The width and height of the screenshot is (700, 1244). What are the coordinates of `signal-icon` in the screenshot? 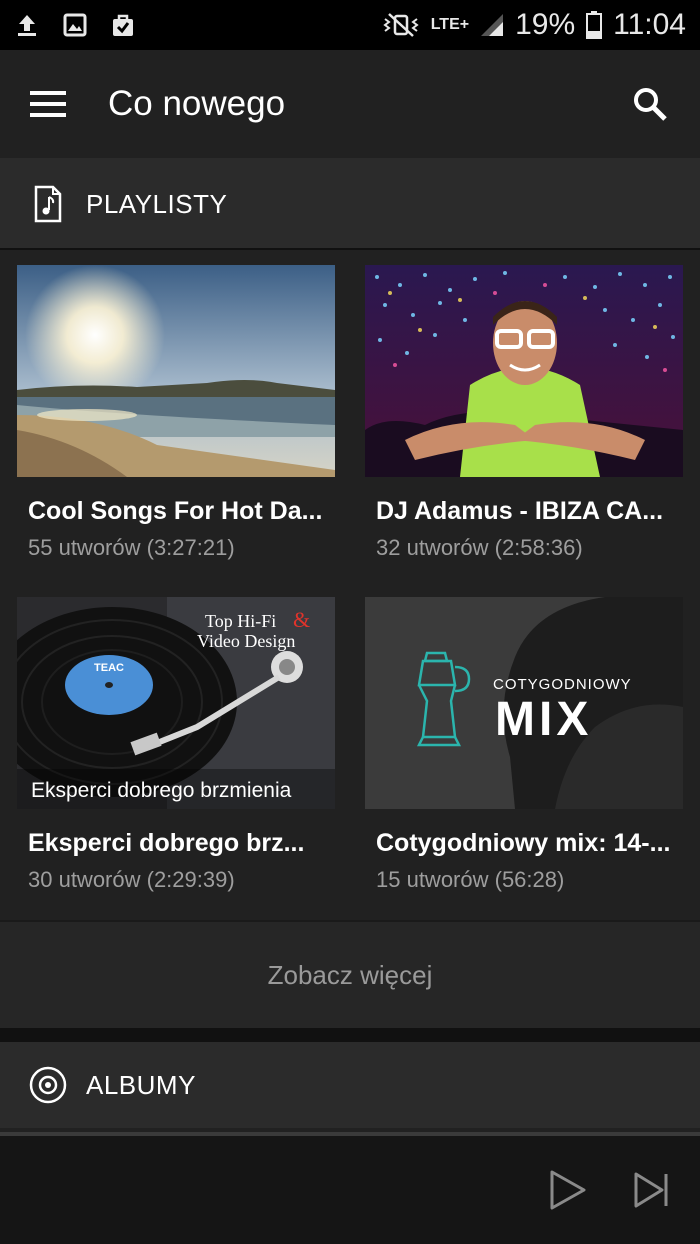 It's located at (492, 25).